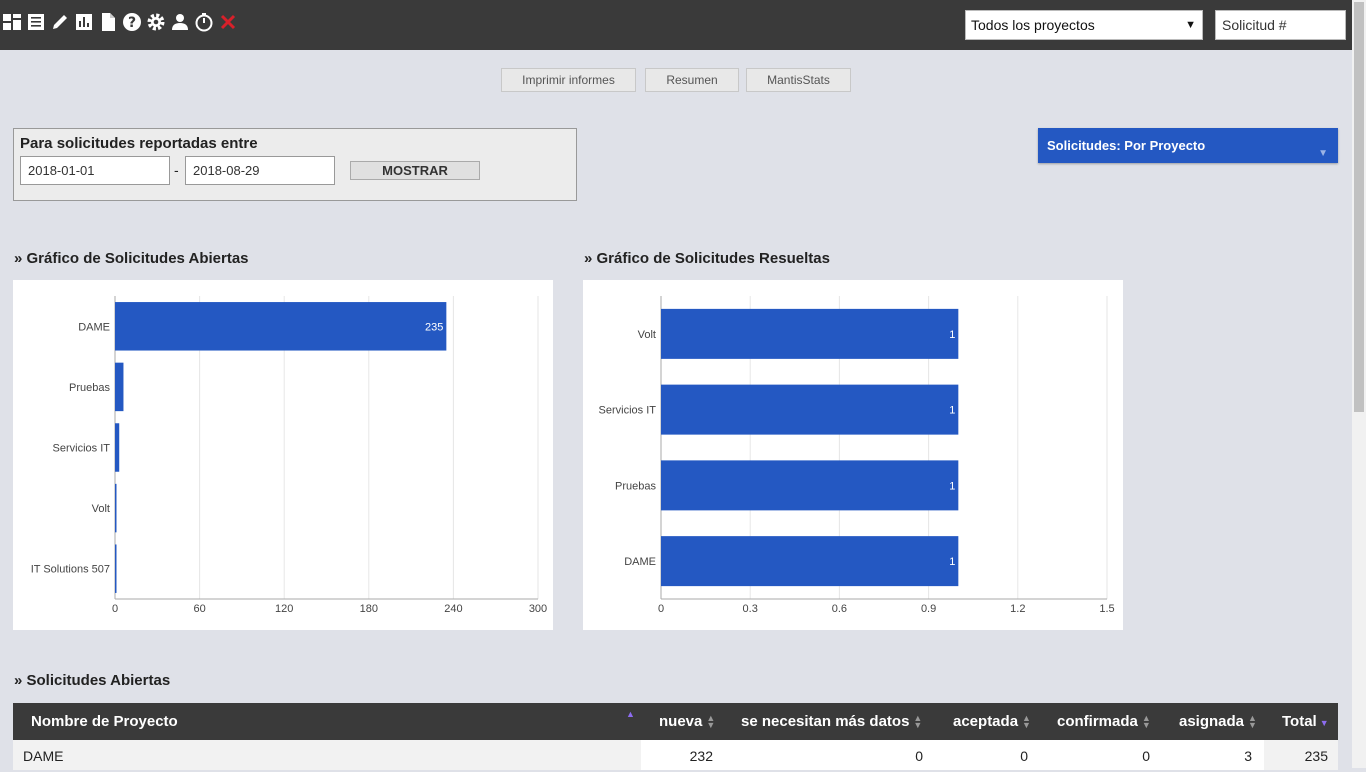 This screenshot has height=772, width=1366. Describe the element at coordinates (369, 609) in the screenshot. I see `x-tick-label: 180` at that location.